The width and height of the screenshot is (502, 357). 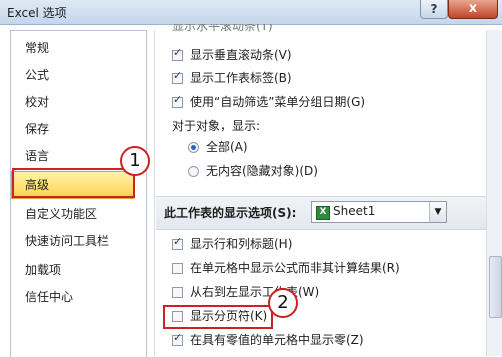 I want to click on sheet-tabs-label: 显示工作表标签(B), so click(x=241, y=78).